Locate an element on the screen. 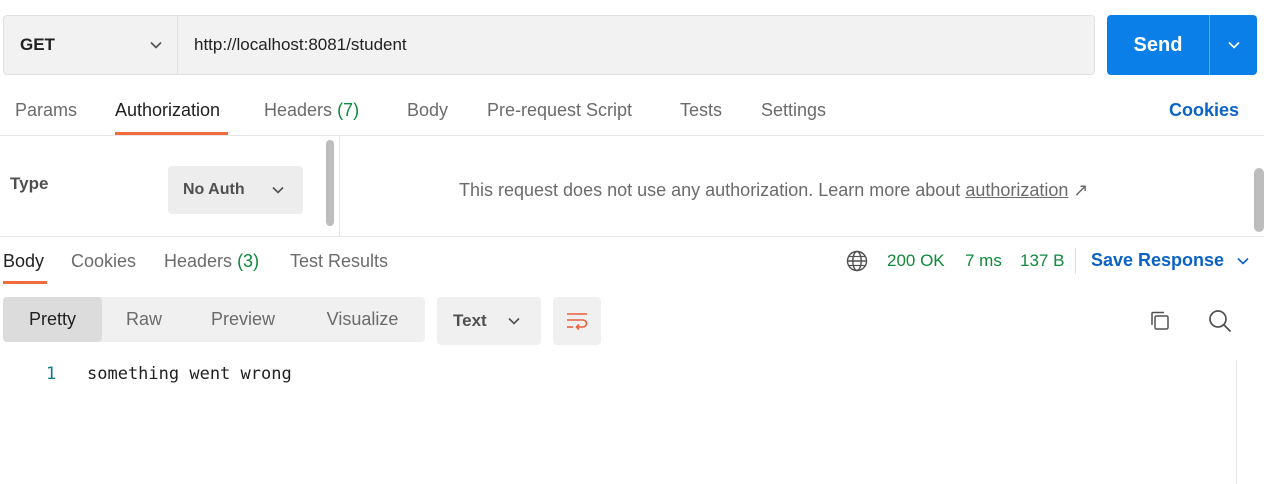  request-url-bar: GET http://localhost:8081/student is located at coordinates (549, 45).